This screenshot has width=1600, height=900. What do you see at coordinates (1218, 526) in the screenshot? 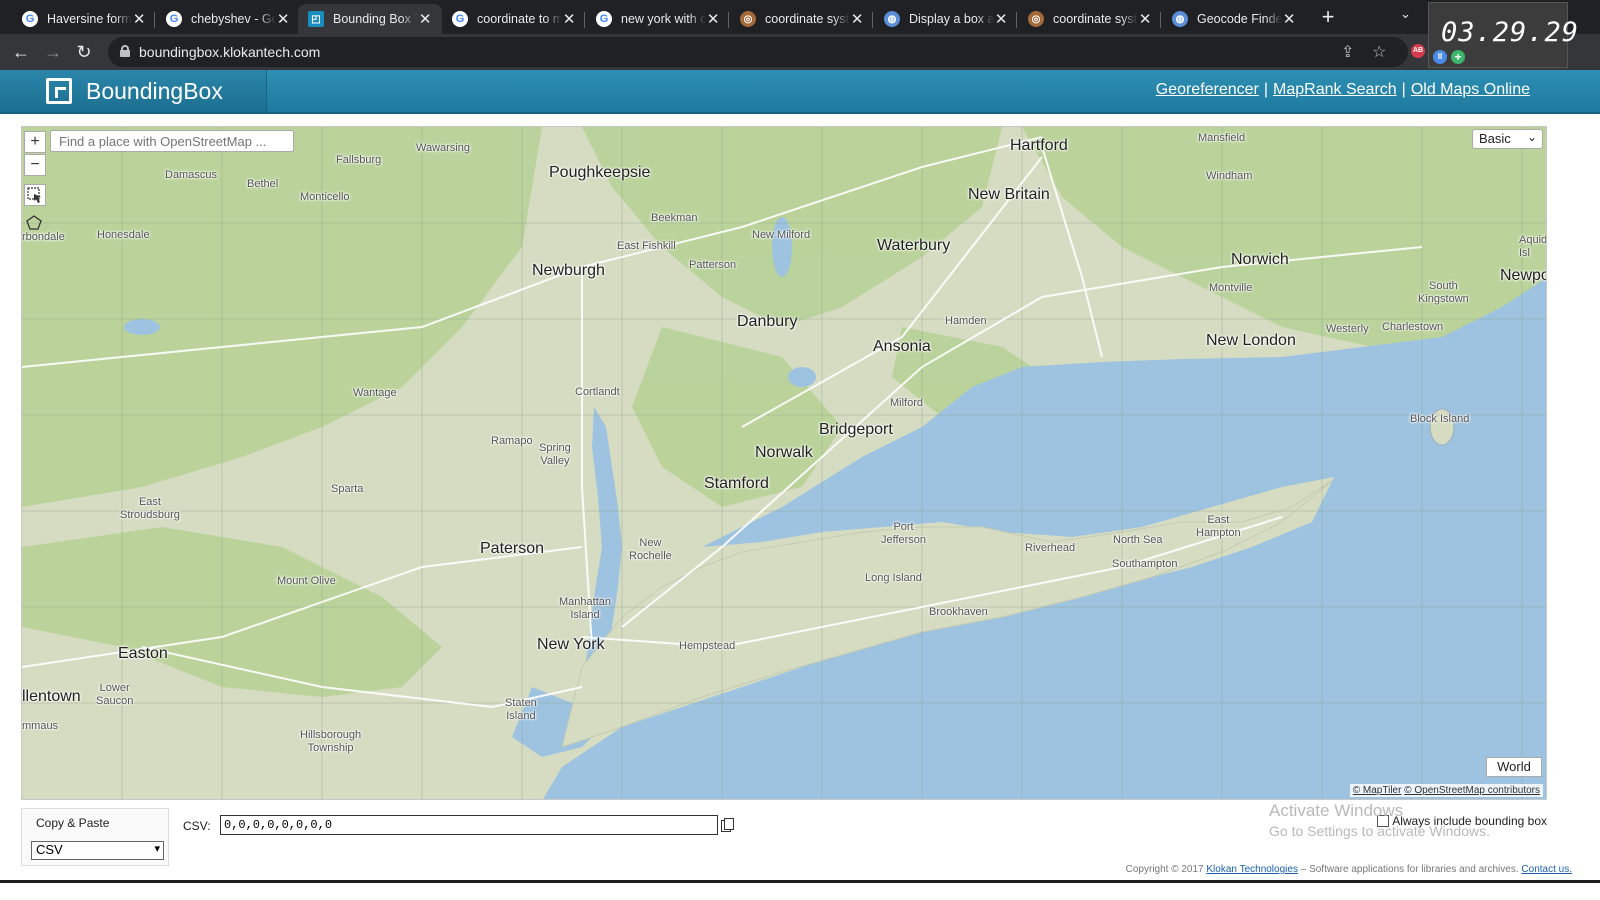
I see `map-label-east-hampton: East Hampton` at bounding box center [1218, 526].